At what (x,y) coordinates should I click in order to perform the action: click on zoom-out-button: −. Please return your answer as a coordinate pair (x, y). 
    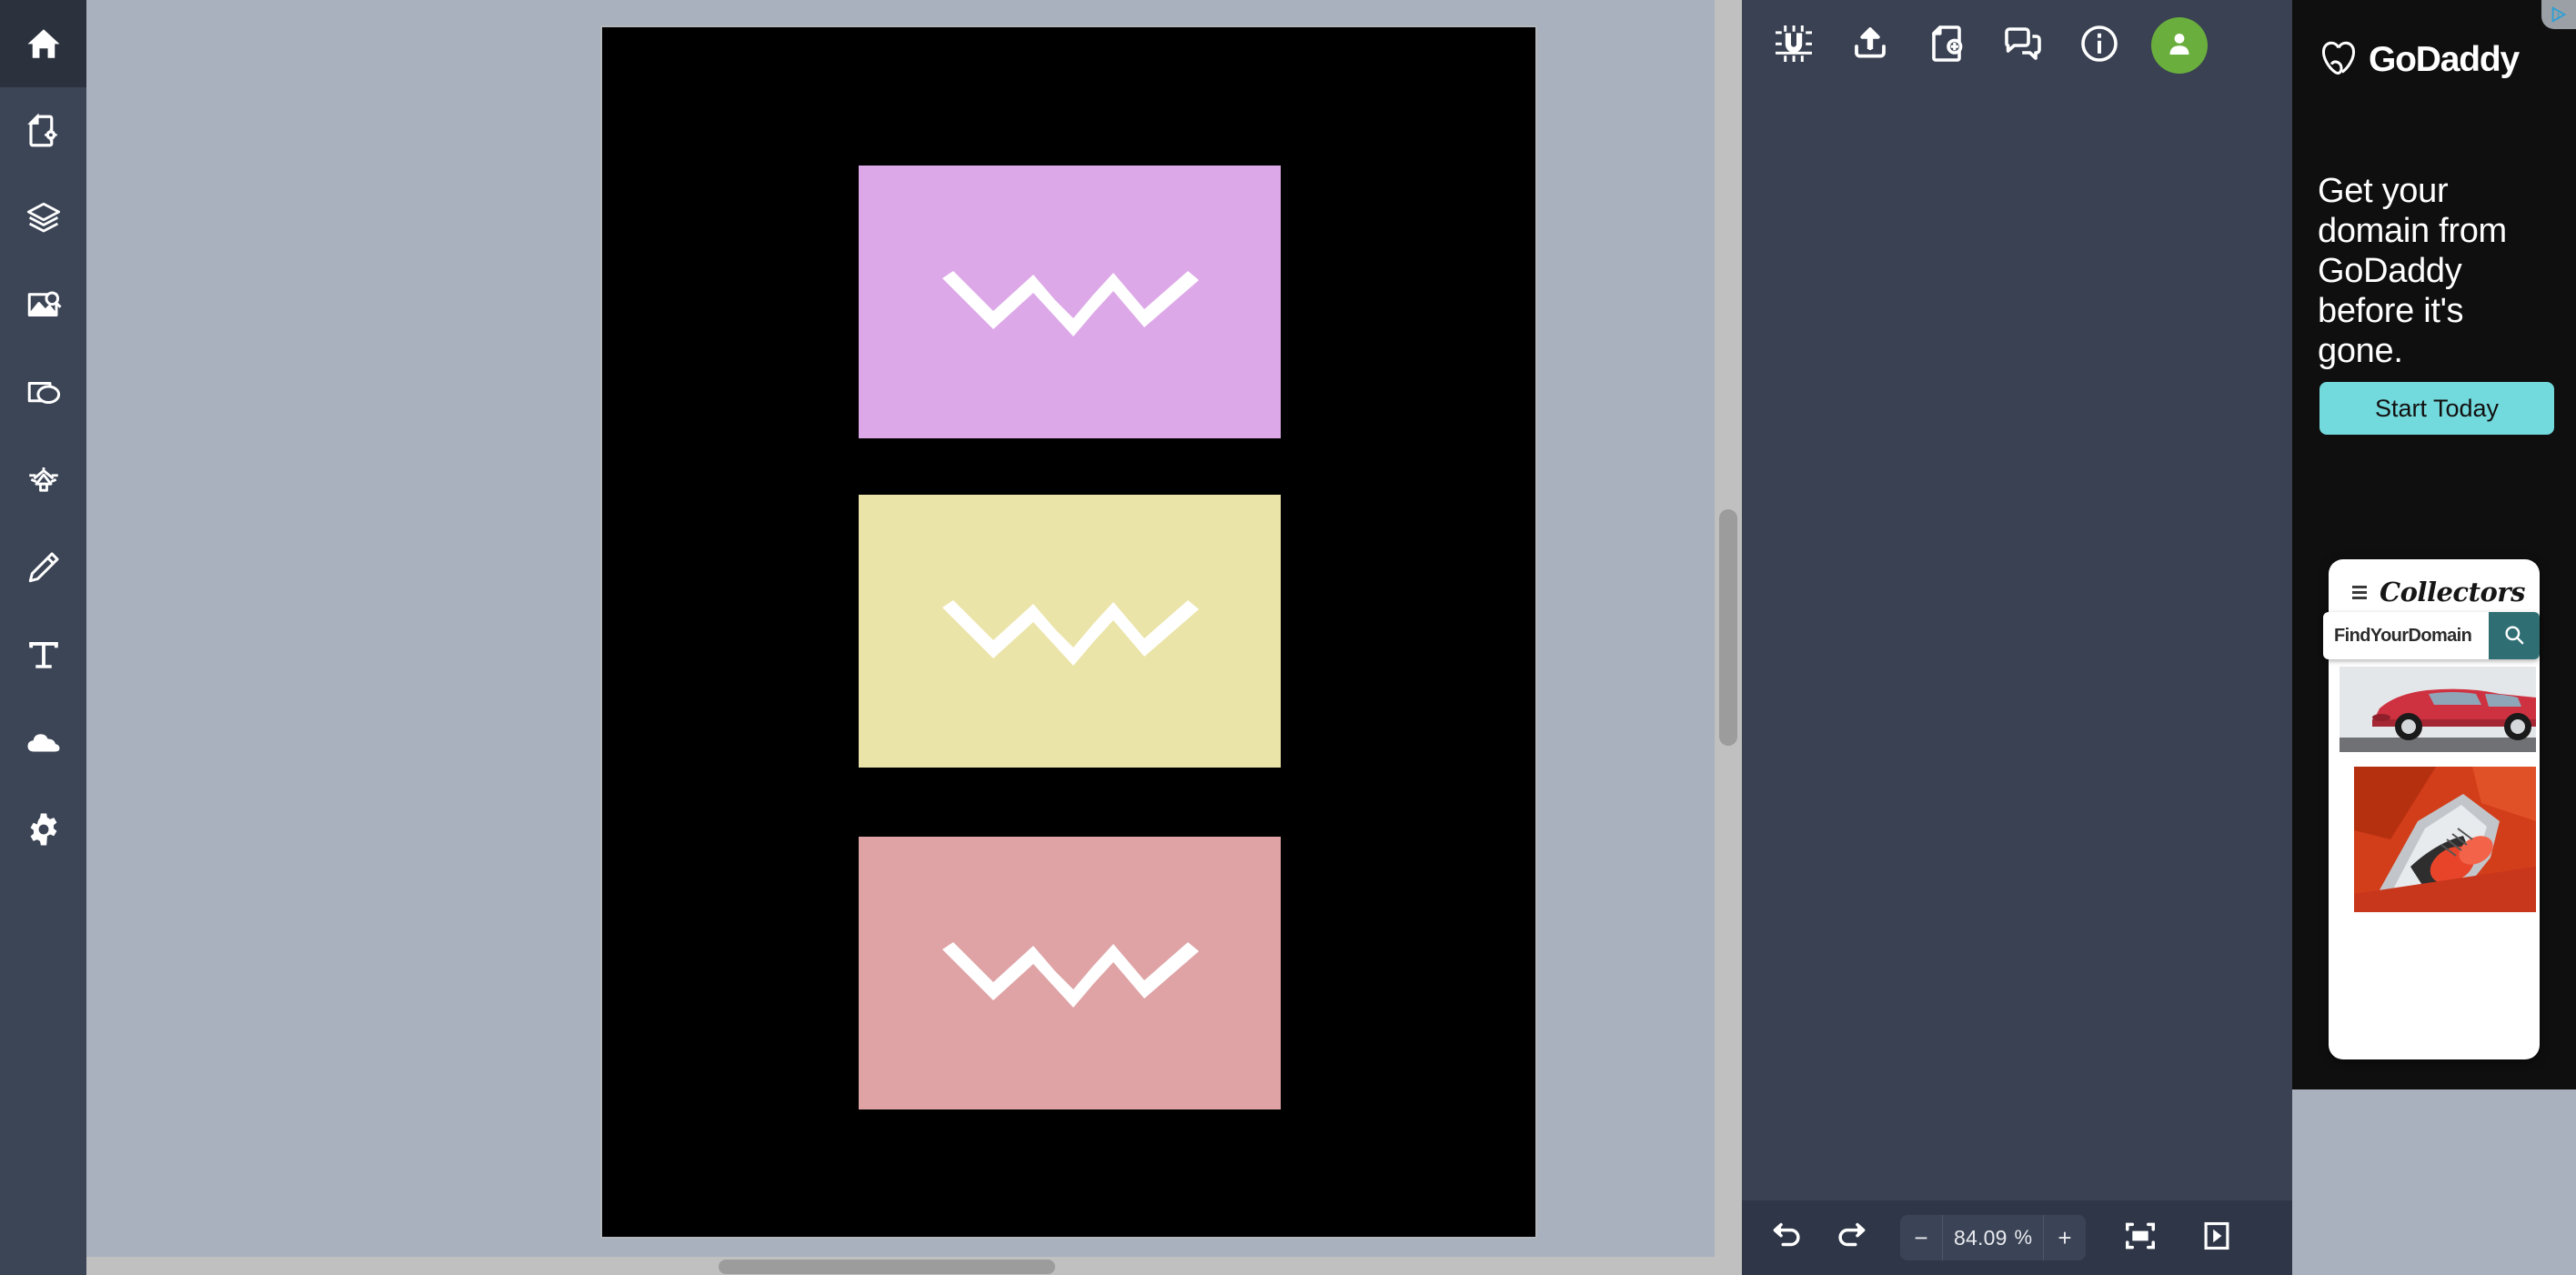
    Looking at the image, I should click on (1921, 1237).